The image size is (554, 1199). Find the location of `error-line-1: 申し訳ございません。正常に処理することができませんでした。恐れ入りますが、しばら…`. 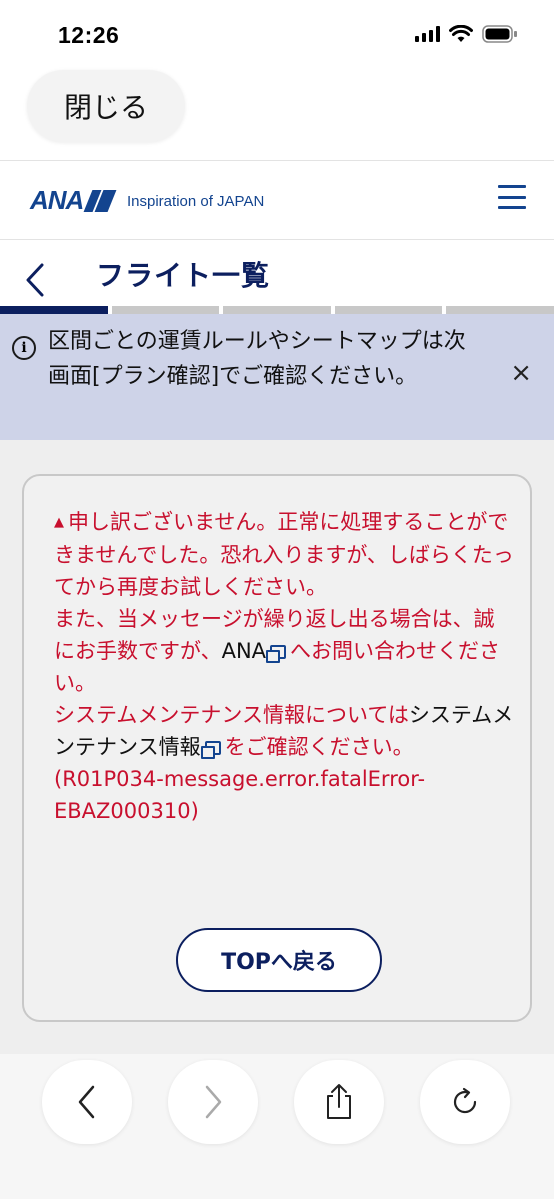

error-line-1: 申し訳ございません。正常に処理することができませんでした。恐れ入りますが、しばら… is located at coordinates (284, 554).